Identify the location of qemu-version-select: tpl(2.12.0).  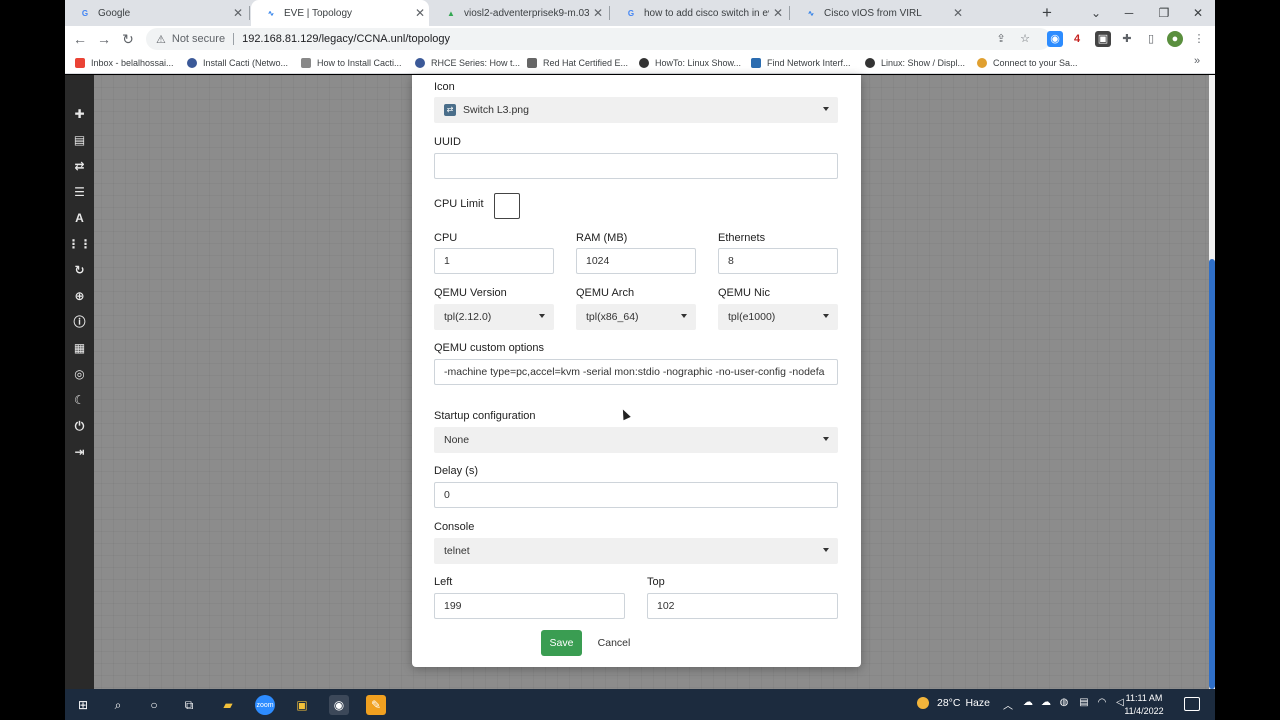
(494, 317).